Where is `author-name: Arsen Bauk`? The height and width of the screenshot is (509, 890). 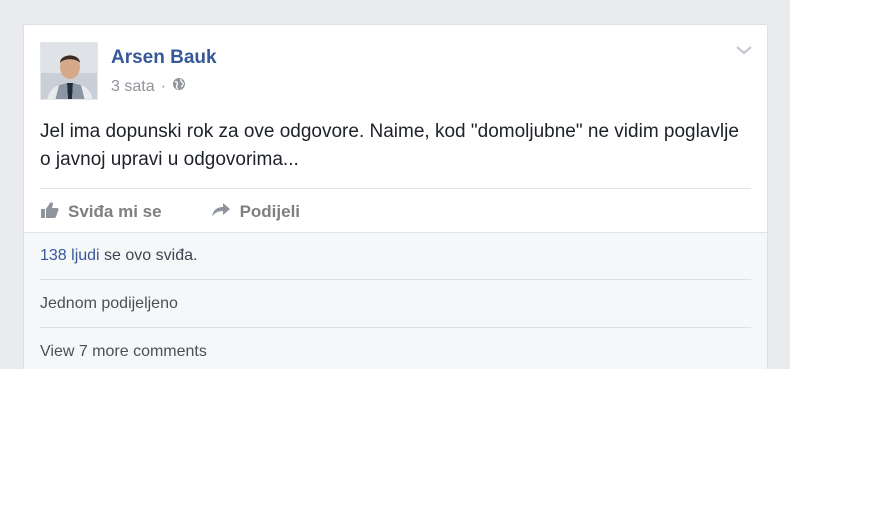
author-name: Arsen Bauk is located at coordinates (164, 58).